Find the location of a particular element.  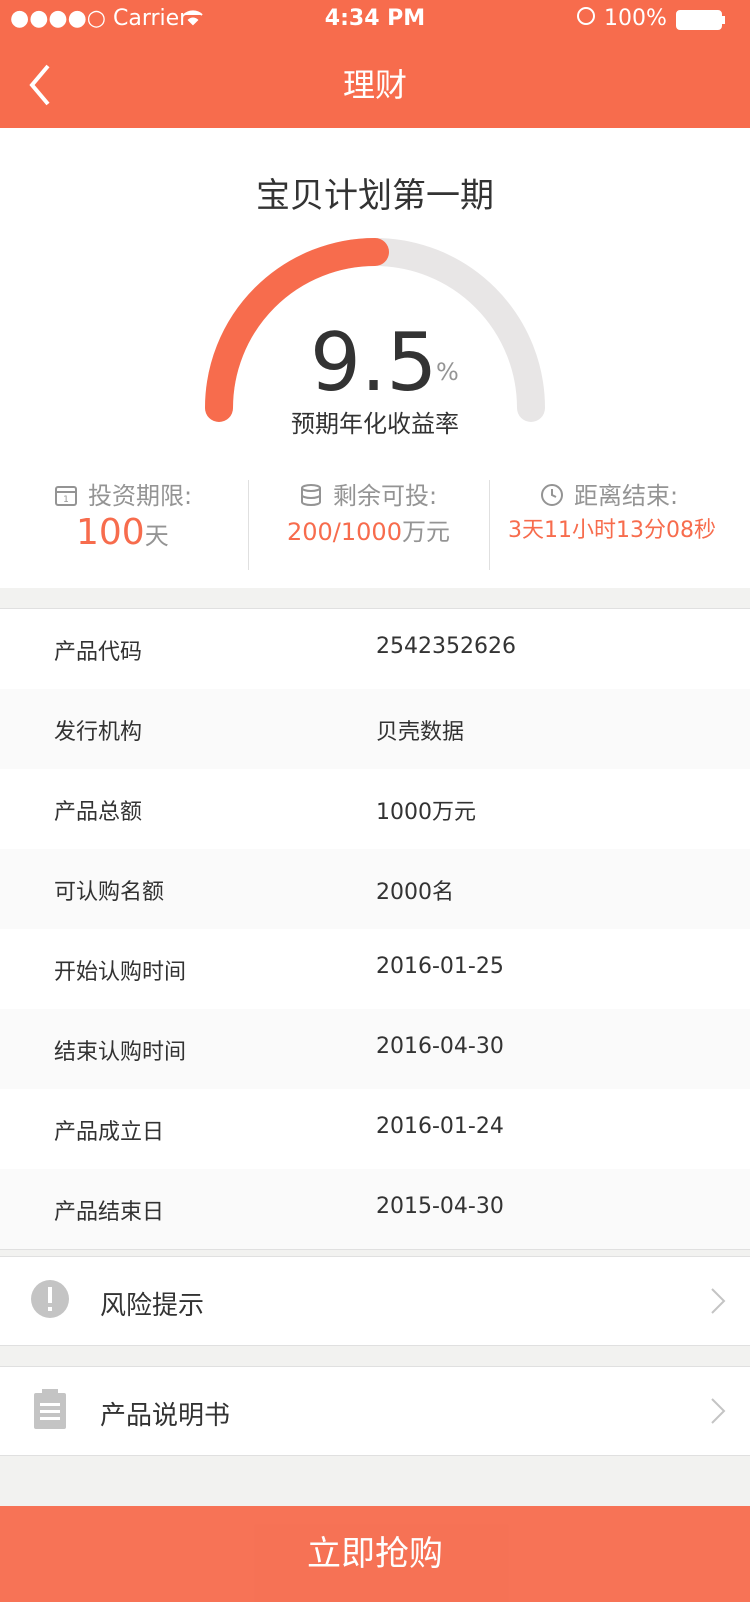

stat-remaining: 剩余可投: 200/1000万元 is located at coordinates (369, 528).